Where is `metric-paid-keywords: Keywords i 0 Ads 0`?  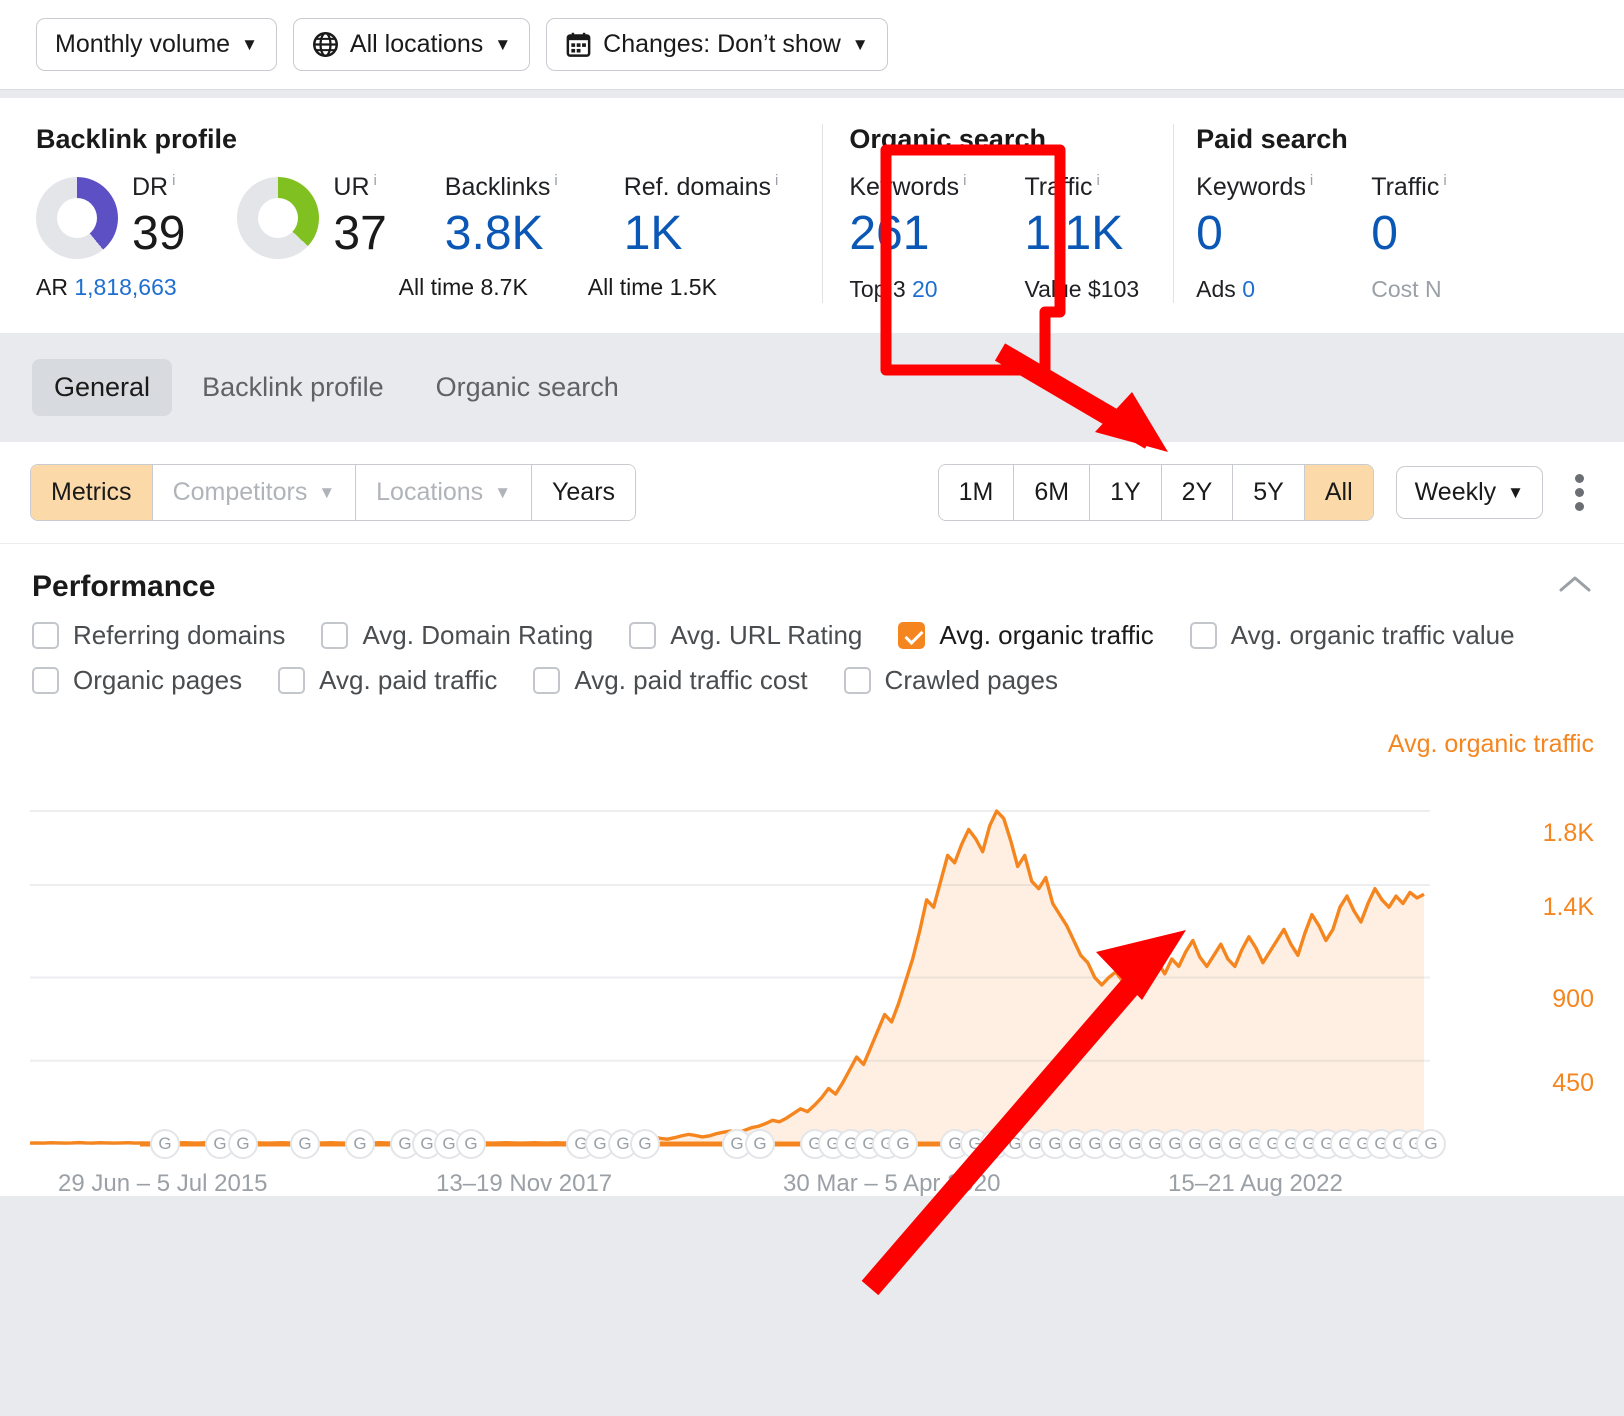
metric-paid-keywords: Keywords i 0 Ads 0 is located at coordinates (1259, 238).